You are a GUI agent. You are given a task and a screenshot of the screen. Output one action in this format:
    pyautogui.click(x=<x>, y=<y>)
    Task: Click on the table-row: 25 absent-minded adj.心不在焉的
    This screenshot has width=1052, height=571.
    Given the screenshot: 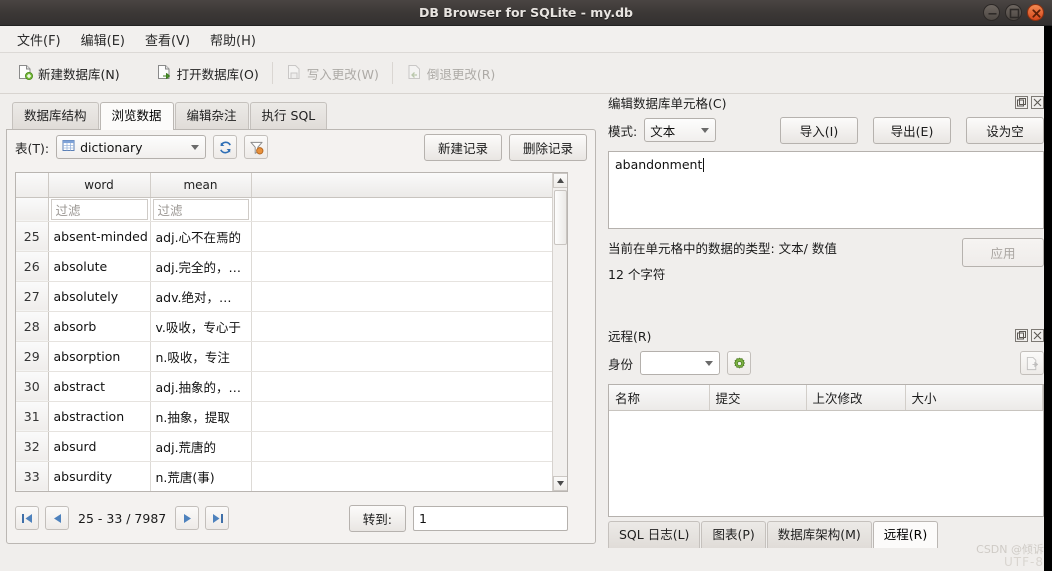 What is the action you would take?
    pyautogui.click(x=291, y=236)
    